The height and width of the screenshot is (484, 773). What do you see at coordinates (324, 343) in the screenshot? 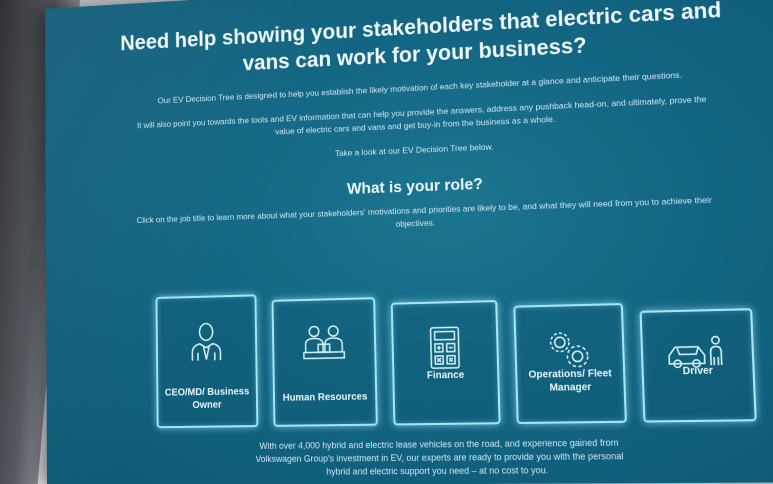
I see `people-desk-icon` at bounding box center [324, 343].